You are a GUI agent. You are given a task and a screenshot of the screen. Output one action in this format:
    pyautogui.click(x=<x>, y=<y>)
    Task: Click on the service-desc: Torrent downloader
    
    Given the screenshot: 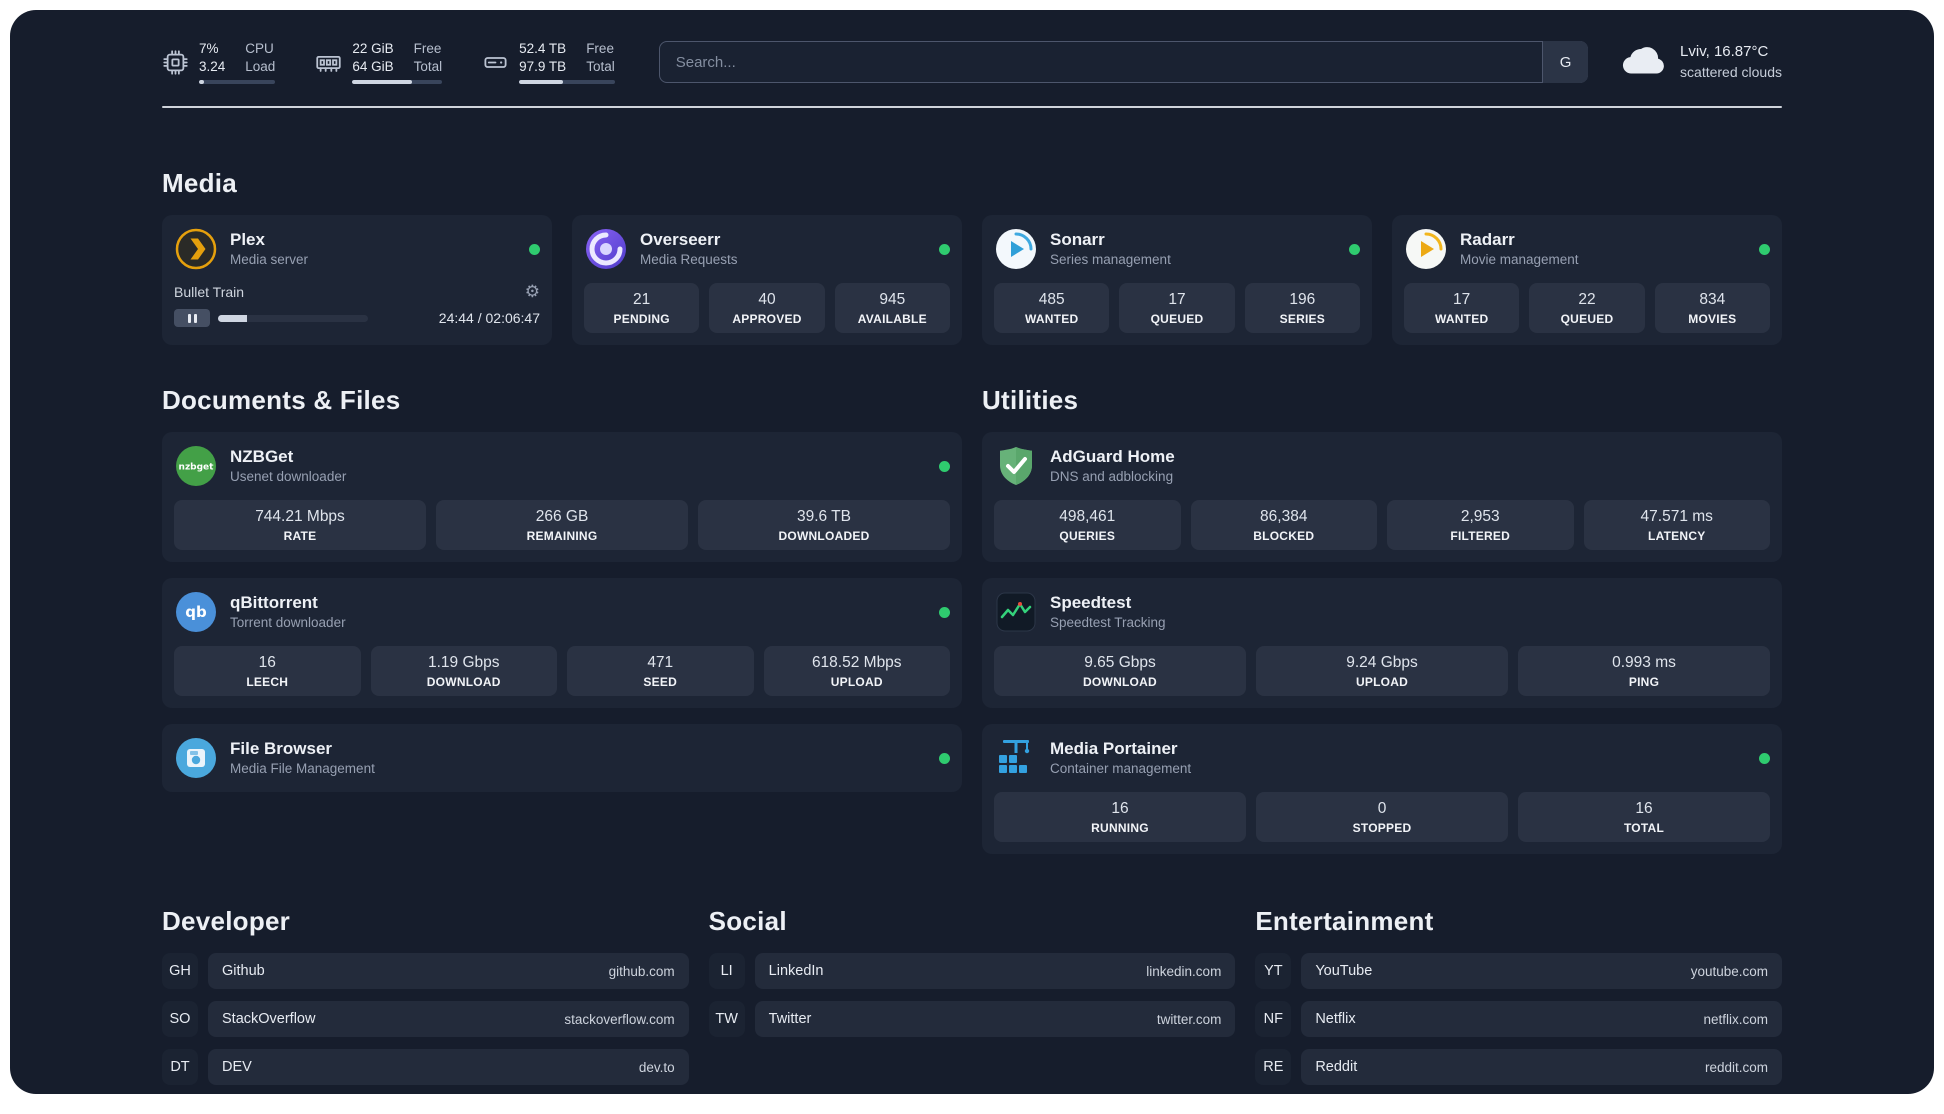 What is the action you would take?
    pyautogui.click(x=288, y=623)
    